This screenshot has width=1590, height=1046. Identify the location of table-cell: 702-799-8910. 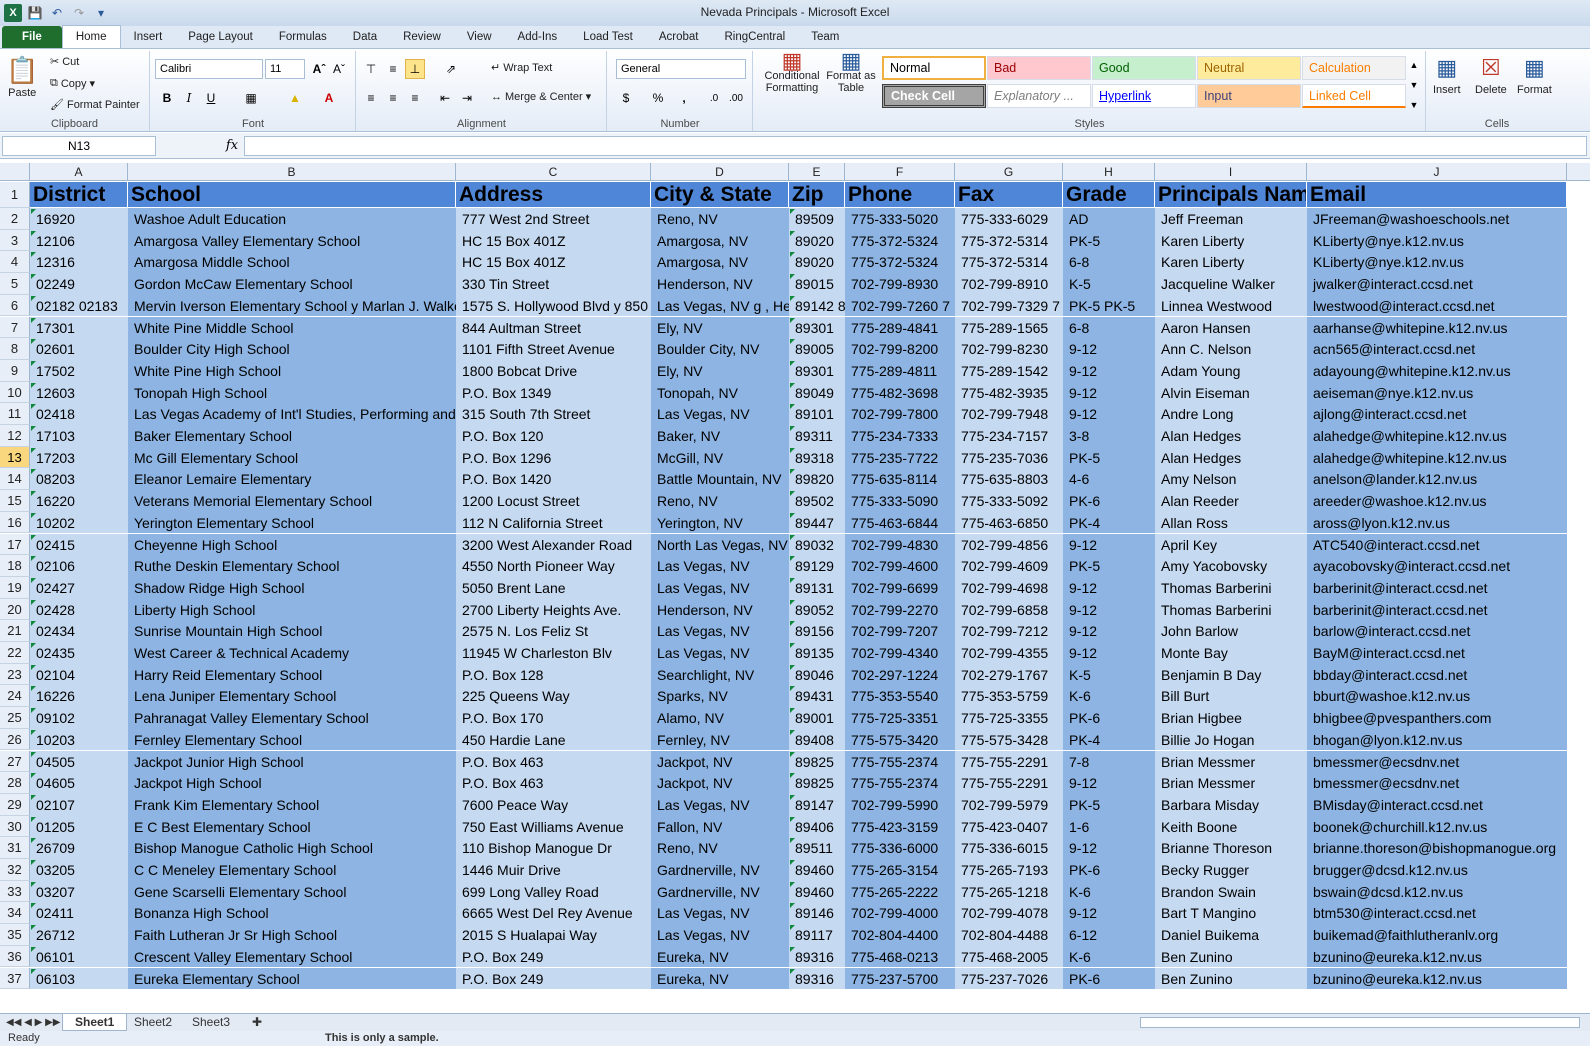
(1009, 284).